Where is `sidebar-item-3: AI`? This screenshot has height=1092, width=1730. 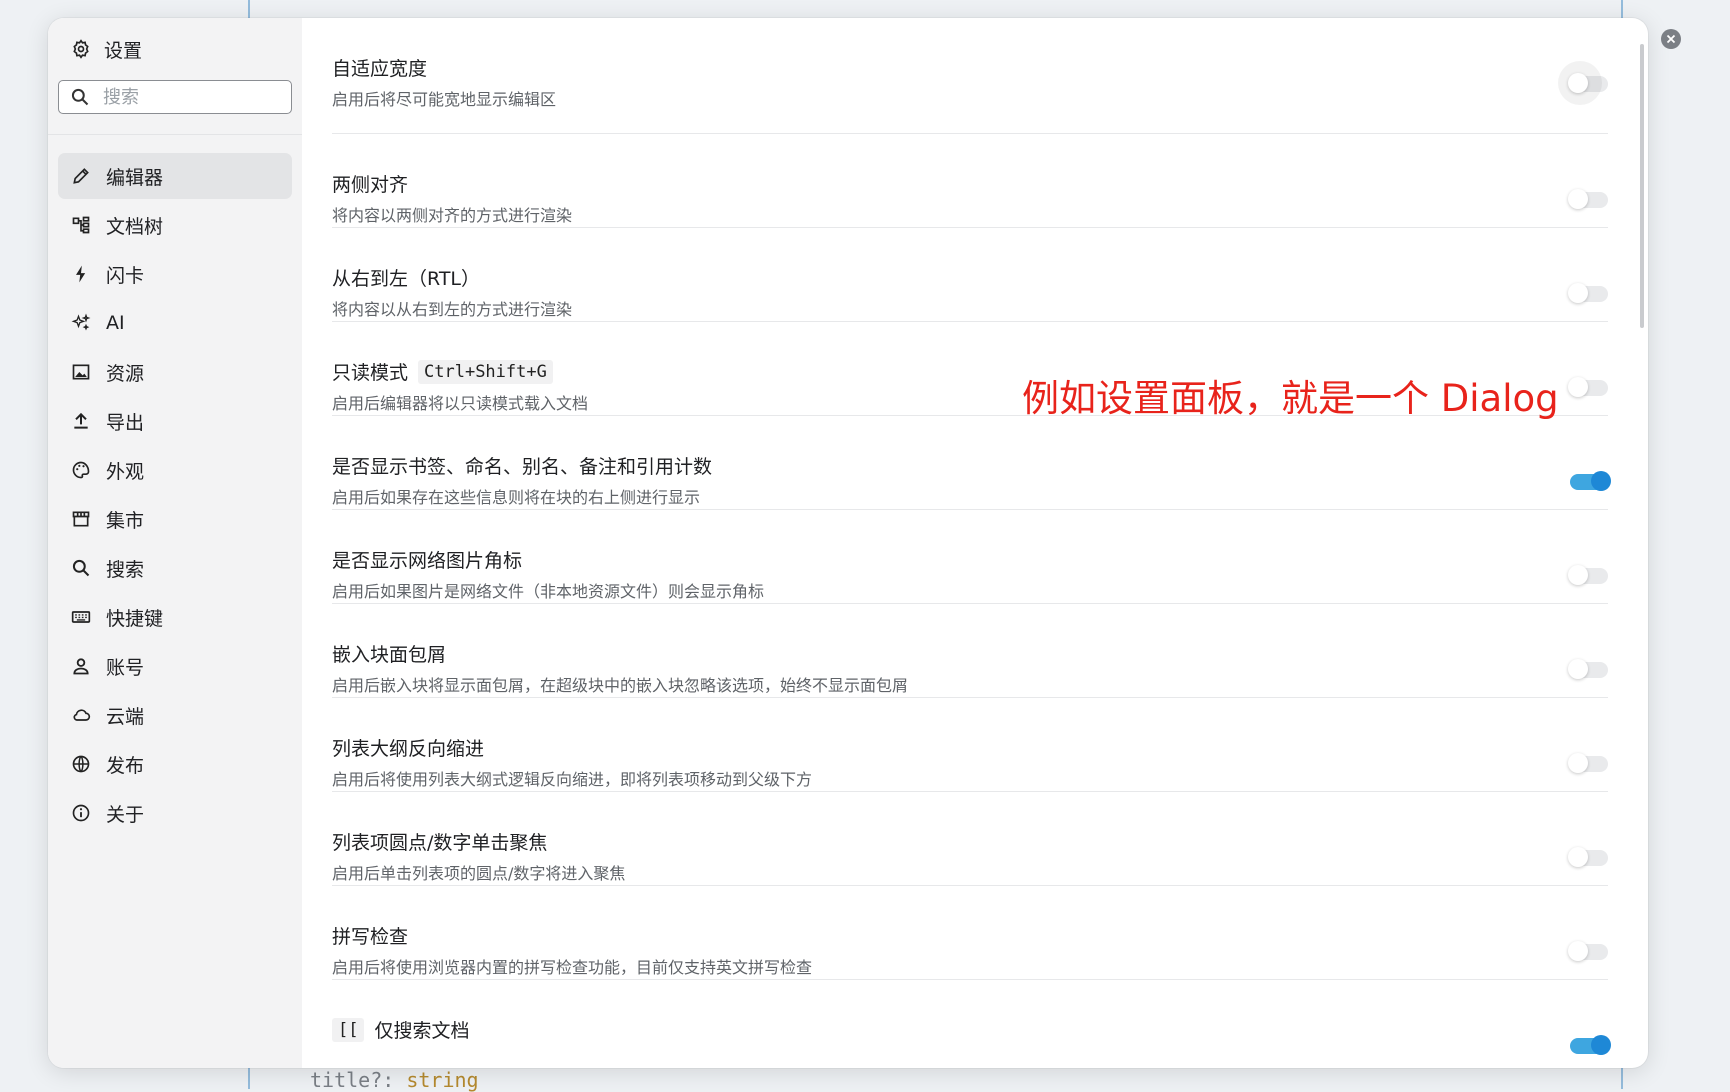
sidebar-item-3: AI is located at coordinates (175, 323).